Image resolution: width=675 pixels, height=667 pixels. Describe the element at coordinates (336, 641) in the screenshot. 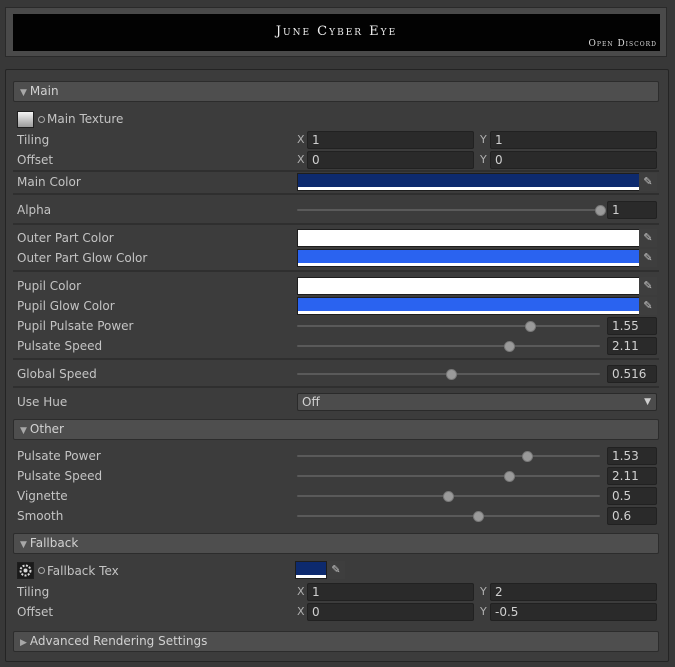

I see `section-advanced-header: ▶ Advanced Rendering Settings` at that location.